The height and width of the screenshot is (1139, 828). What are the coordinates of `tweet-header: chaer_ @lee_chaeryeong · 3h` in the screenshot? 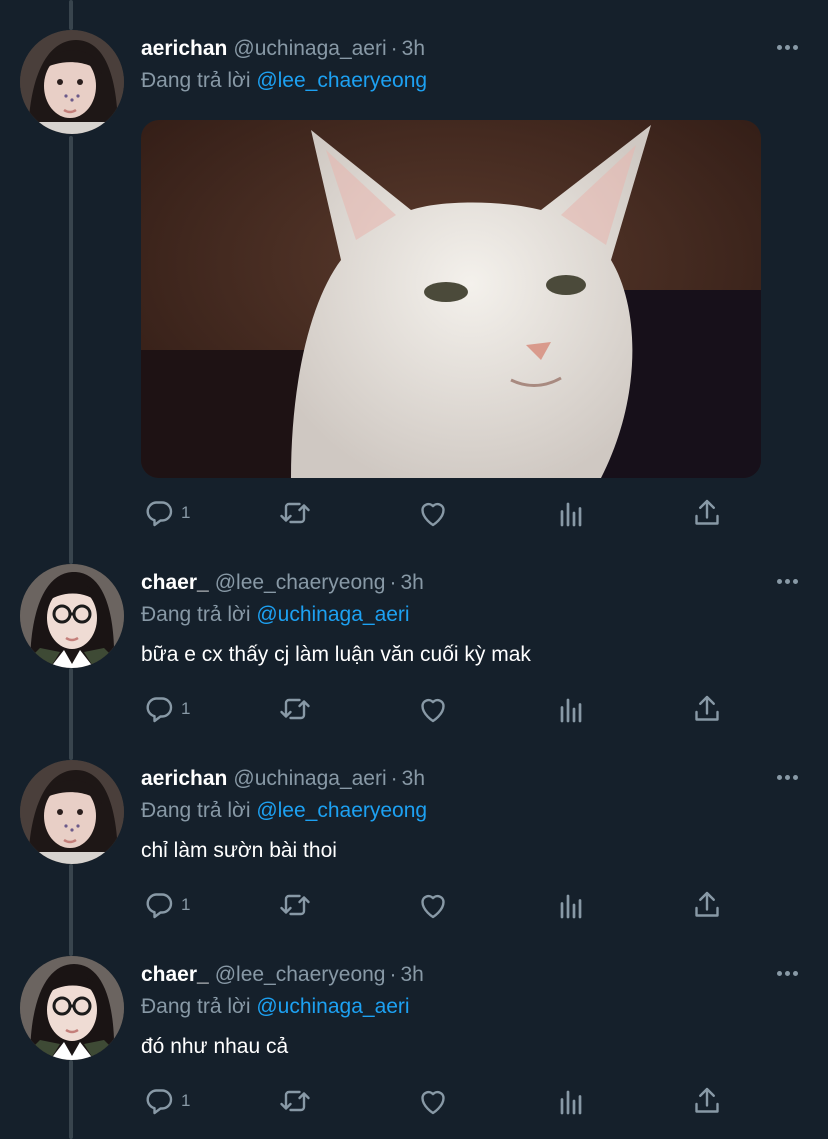 It's located at (472, 583).